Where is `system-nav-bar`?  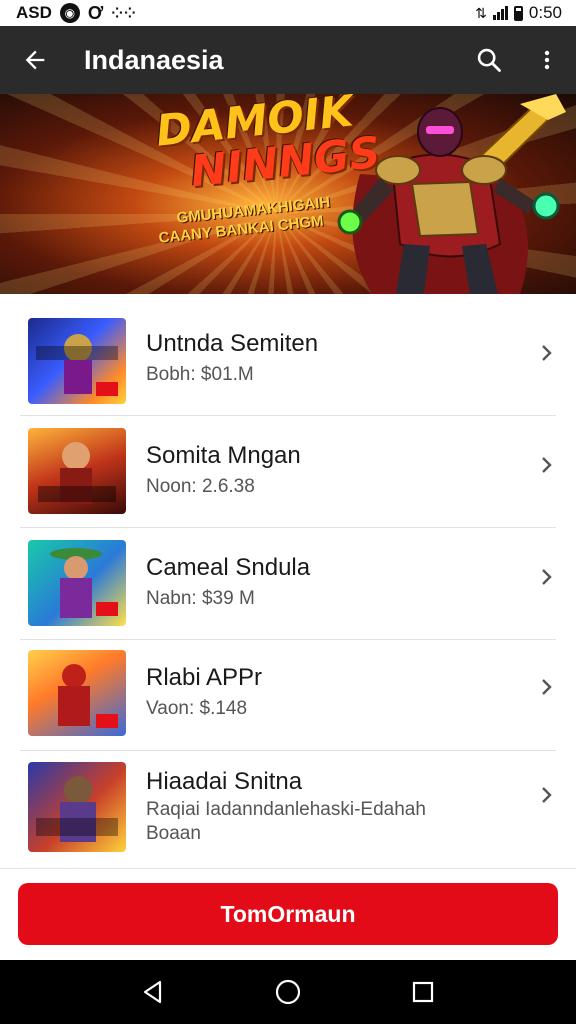
system-nav-bar is located at coordinates (288, 992).